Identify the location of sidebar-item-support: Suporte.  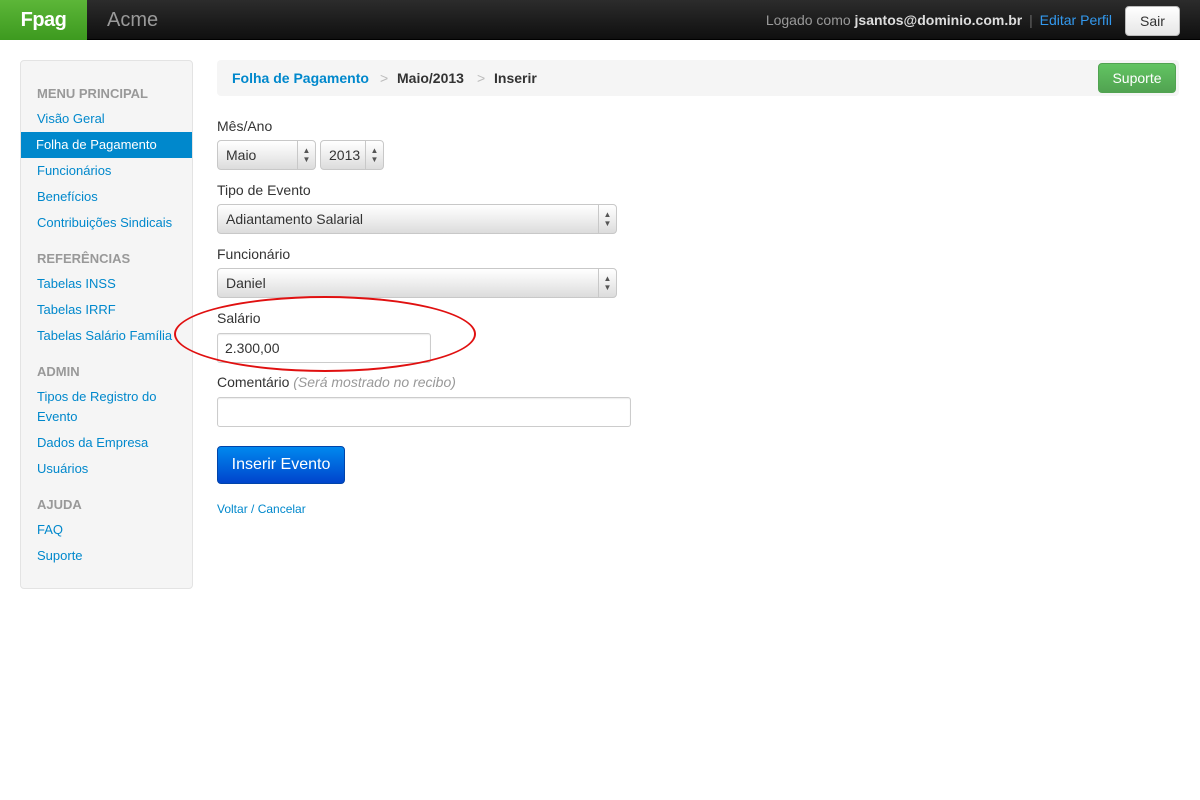
(112, 556).